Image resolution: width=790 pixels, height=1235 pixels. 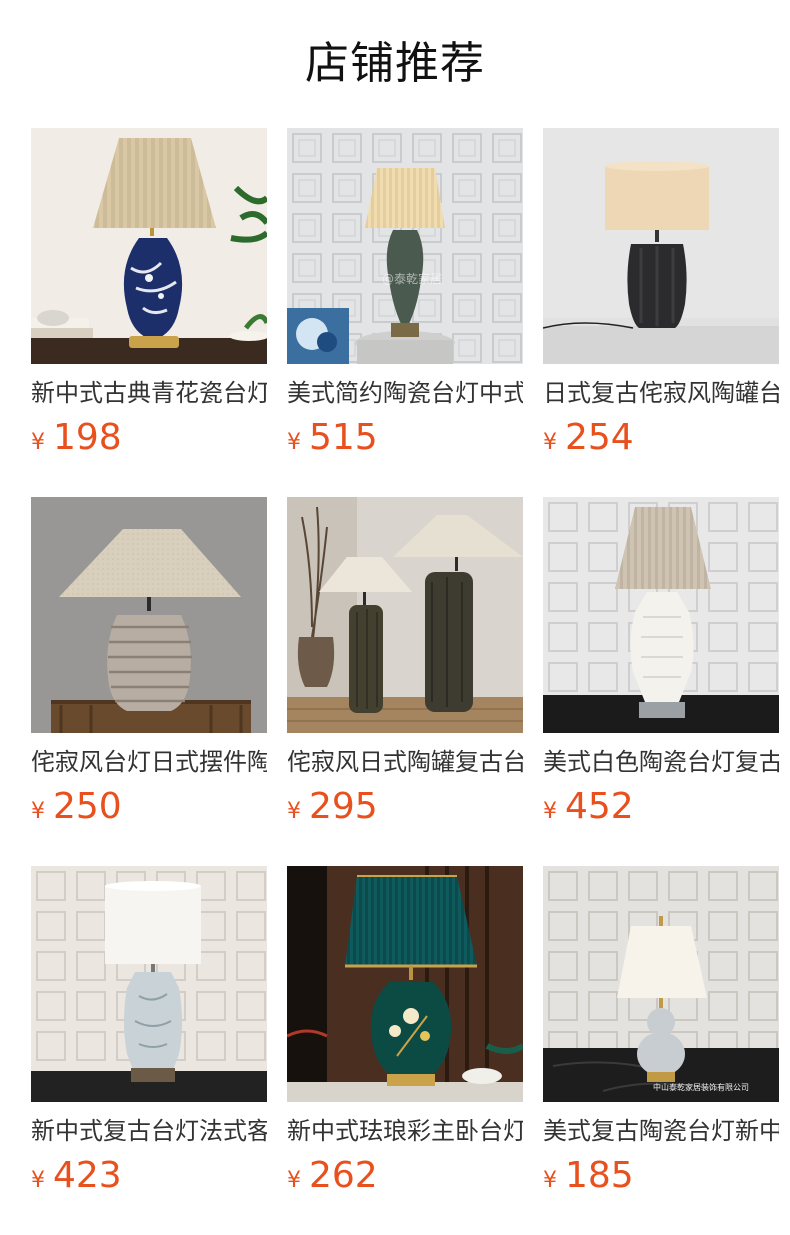 I want to click on price-amount: 515, so click(x=343, y=437).